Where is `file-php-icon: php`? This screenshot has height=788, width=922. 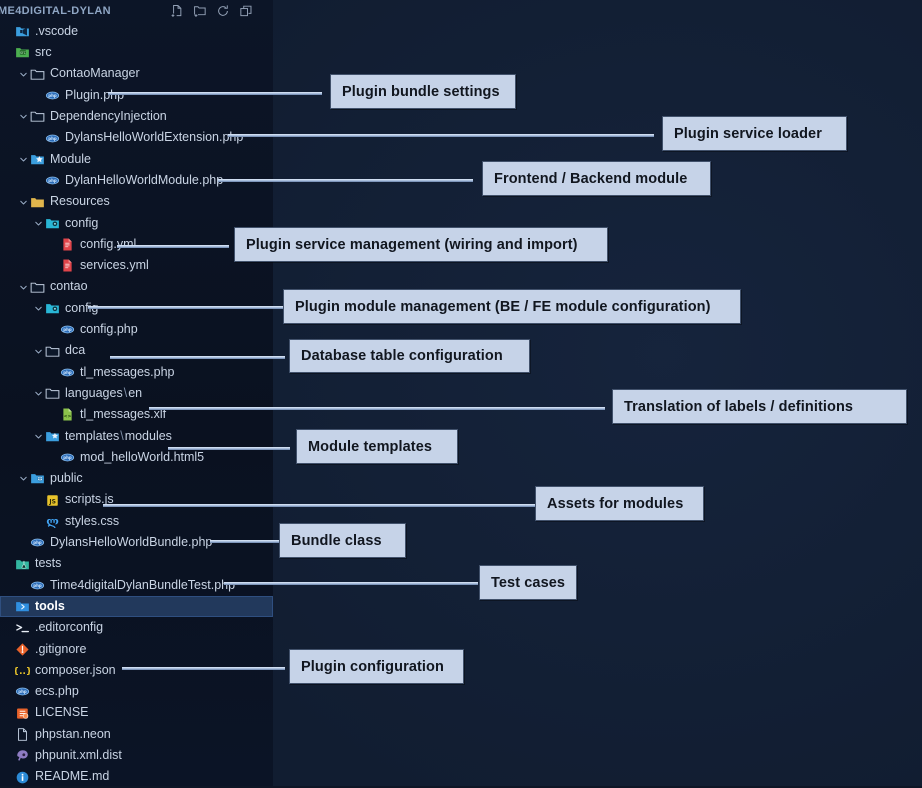 file-php-icon: php is located at coordinates (67, 372).